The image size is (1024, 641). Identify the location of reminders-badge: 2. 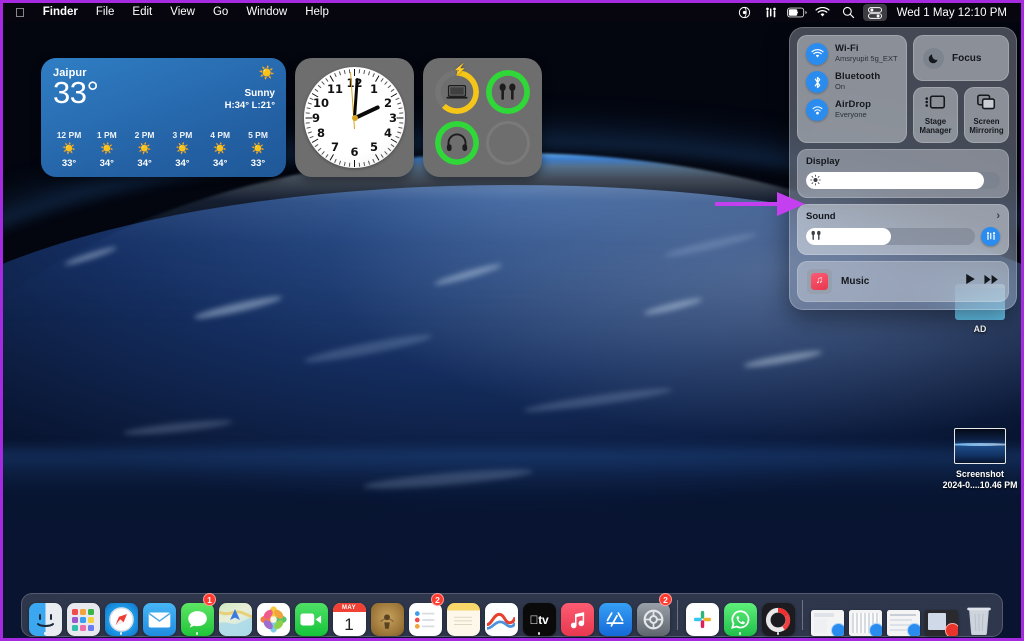
(437, 599).